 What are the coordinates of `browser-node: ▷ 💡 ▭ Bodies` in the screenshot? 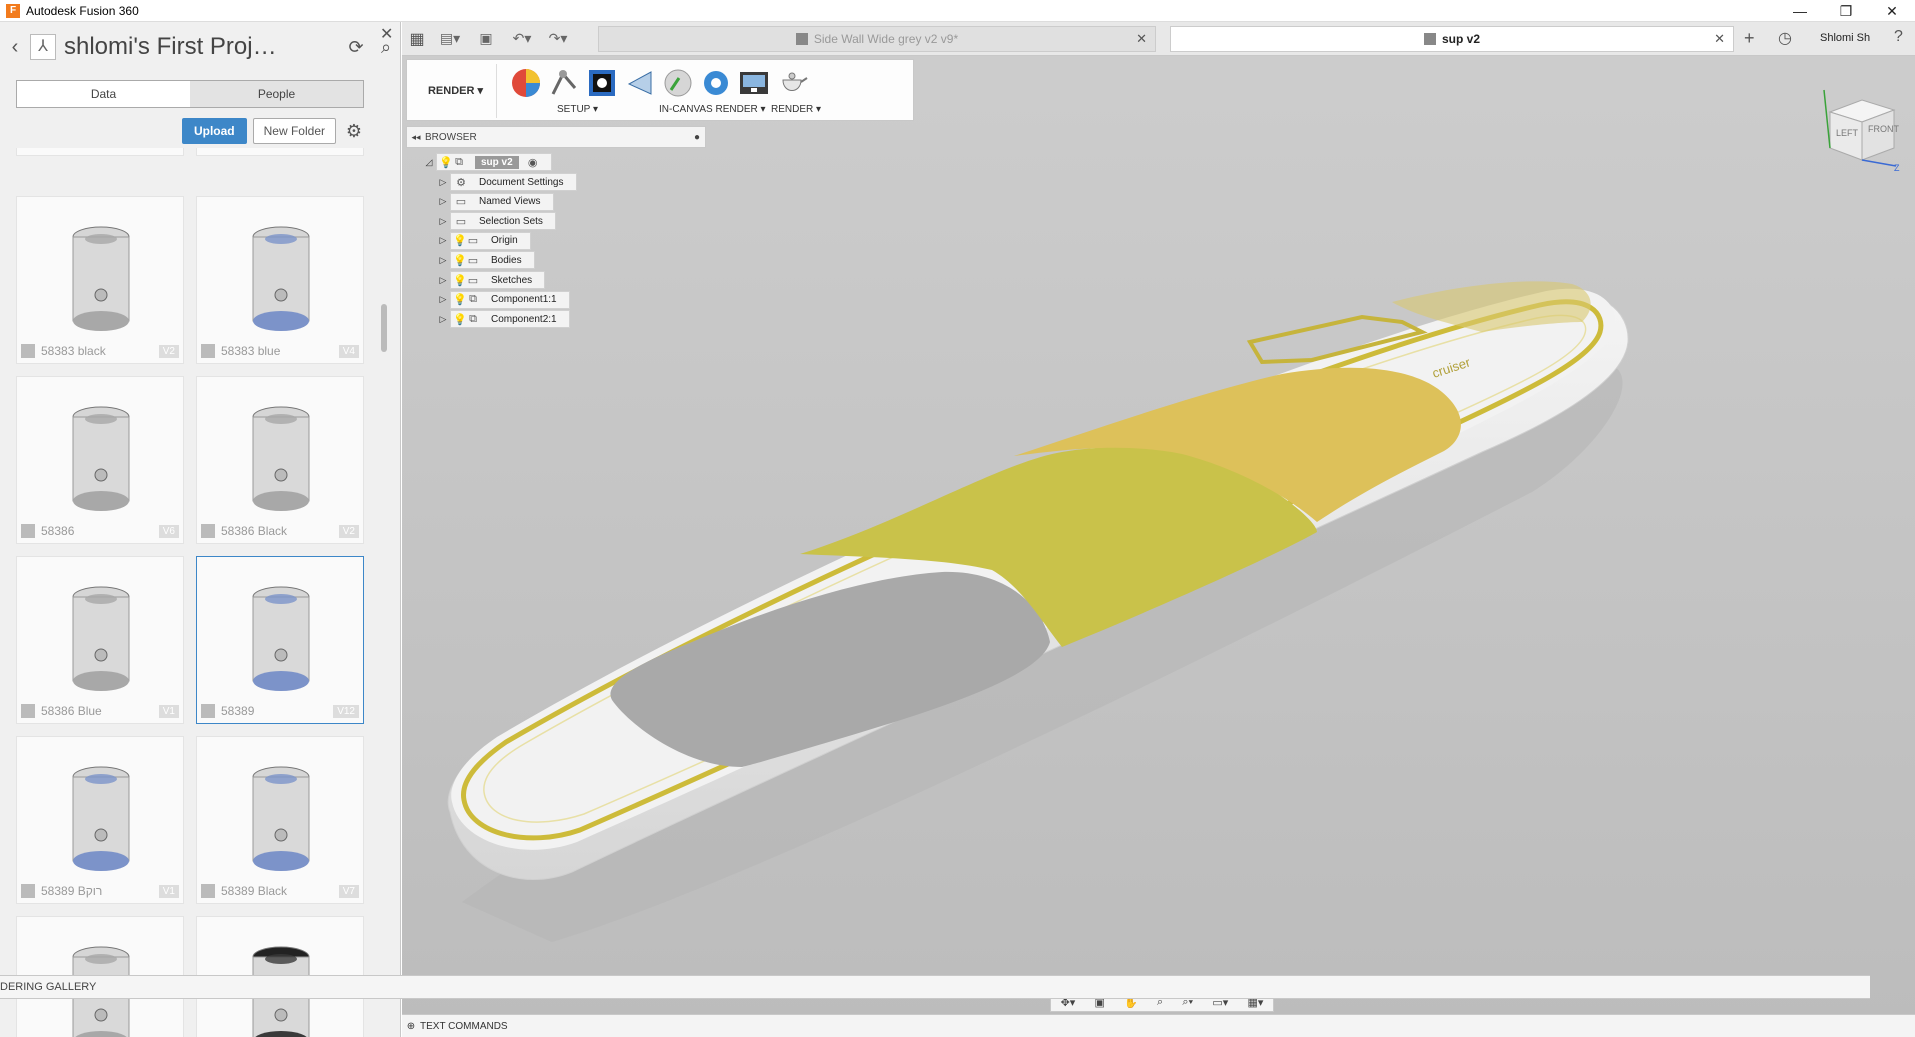 It's located at (485, 260).